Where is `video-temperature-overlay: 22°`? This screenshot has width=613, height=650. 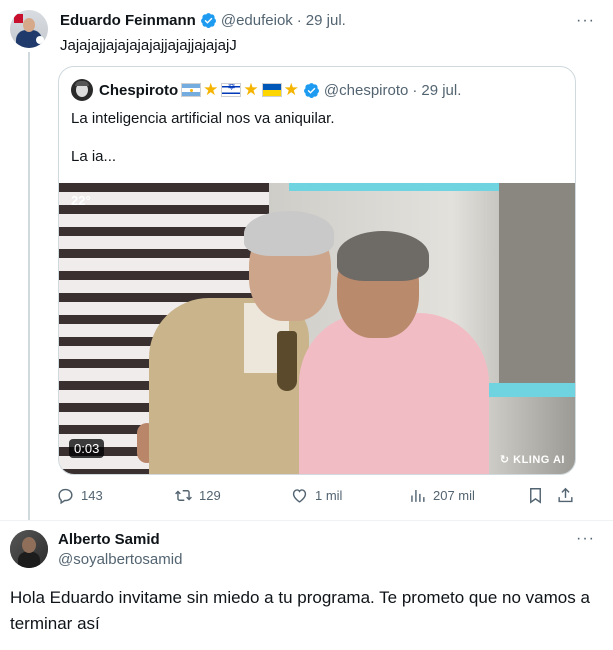 video-temperature-overlay: 22° is located at coordinates (81, 200).